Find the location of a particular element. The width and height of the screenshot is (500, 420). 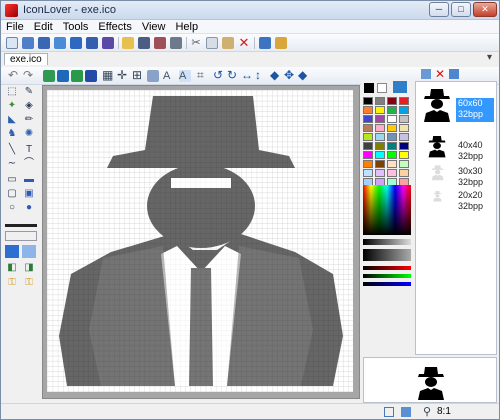

brightness-slider is located at coordinates (387, 242).